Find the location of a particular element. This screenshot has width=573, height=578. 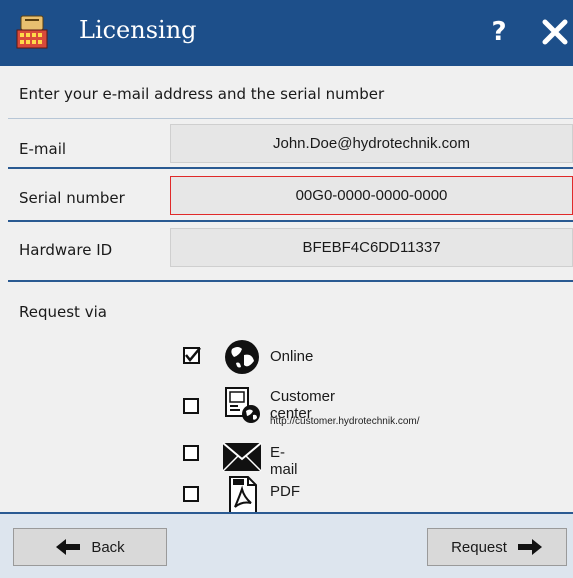

envelope-icon is located at coordinates (242, 457).